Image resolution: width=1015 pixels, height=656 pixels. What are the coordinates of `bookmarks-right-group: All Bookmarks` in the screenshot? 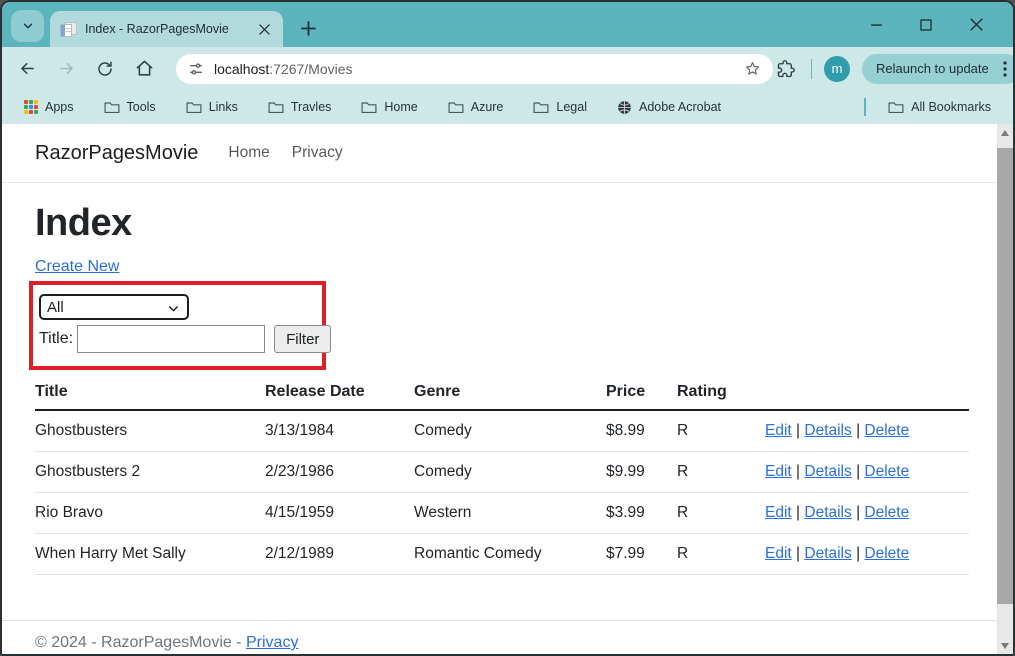 It's located at (931, 107).